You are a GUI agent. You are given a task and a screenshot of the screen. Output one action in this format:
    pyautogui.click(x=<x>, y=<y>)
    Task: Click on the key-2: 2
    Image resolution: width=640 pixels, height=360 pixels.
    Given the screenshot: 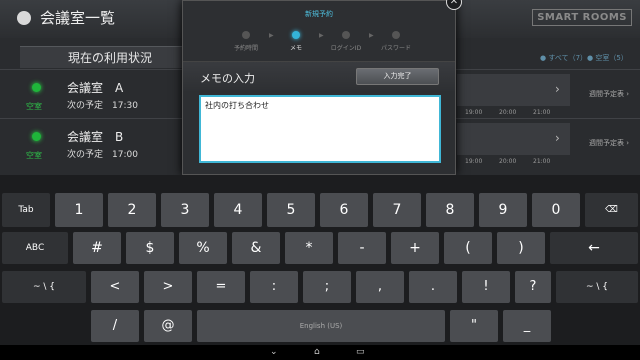 What is the action you would take?
    pyautogui.click(x=132, y=210)
    